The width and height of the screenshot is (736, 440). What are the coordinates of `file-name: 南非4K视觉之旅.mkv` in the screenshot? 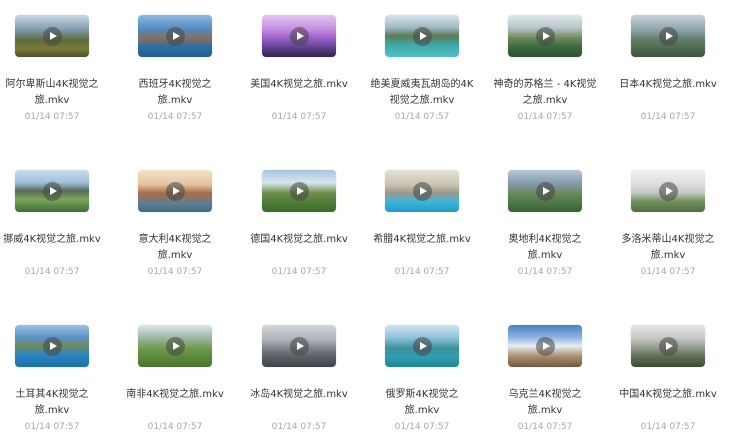 It's located at (175, 395).